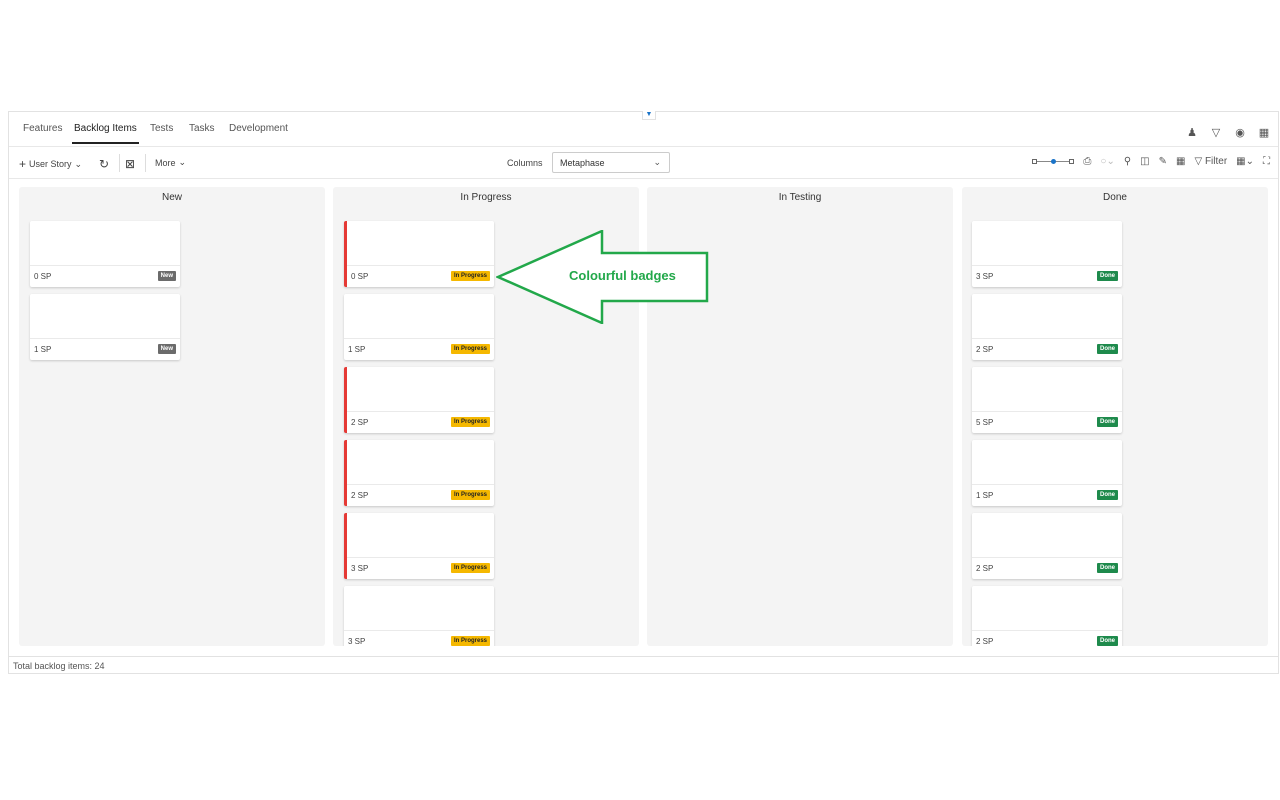  Describe the element at coordinates (23, 164) in the screenshot. I see `plus-icon: +` at that location.